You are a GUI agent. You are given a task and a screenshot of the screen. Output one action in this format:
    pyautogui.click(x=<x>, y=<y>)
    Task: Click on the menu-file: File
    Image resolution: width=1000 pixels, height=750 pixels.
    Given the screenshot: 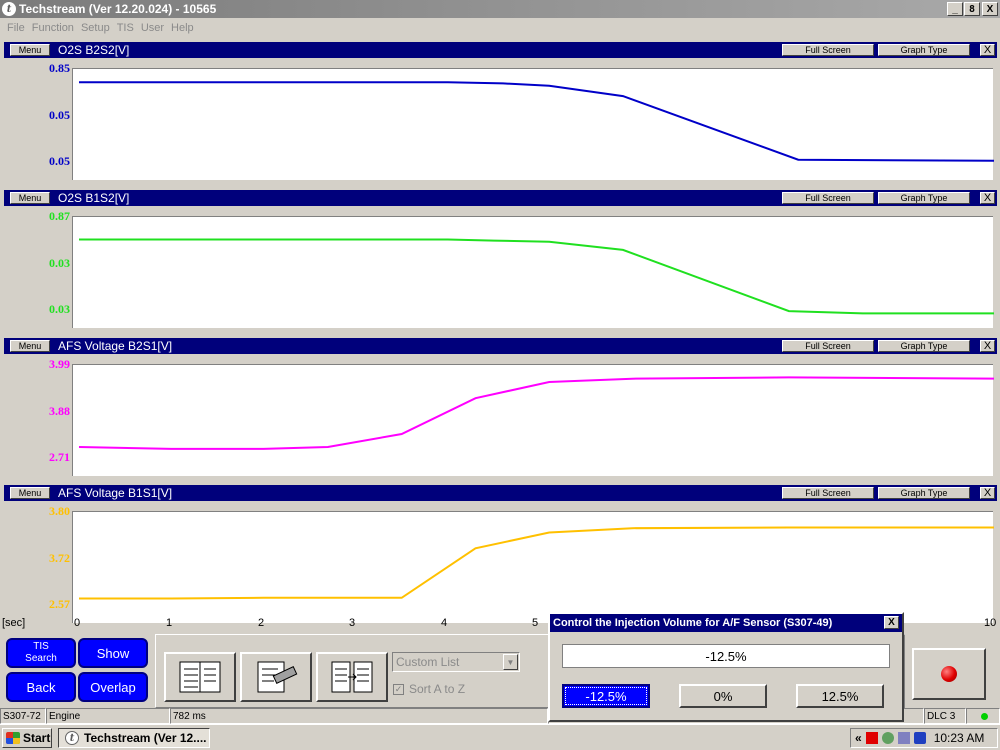 What is the action you would take?
    pyautogui.click(x=16, y=28)
    